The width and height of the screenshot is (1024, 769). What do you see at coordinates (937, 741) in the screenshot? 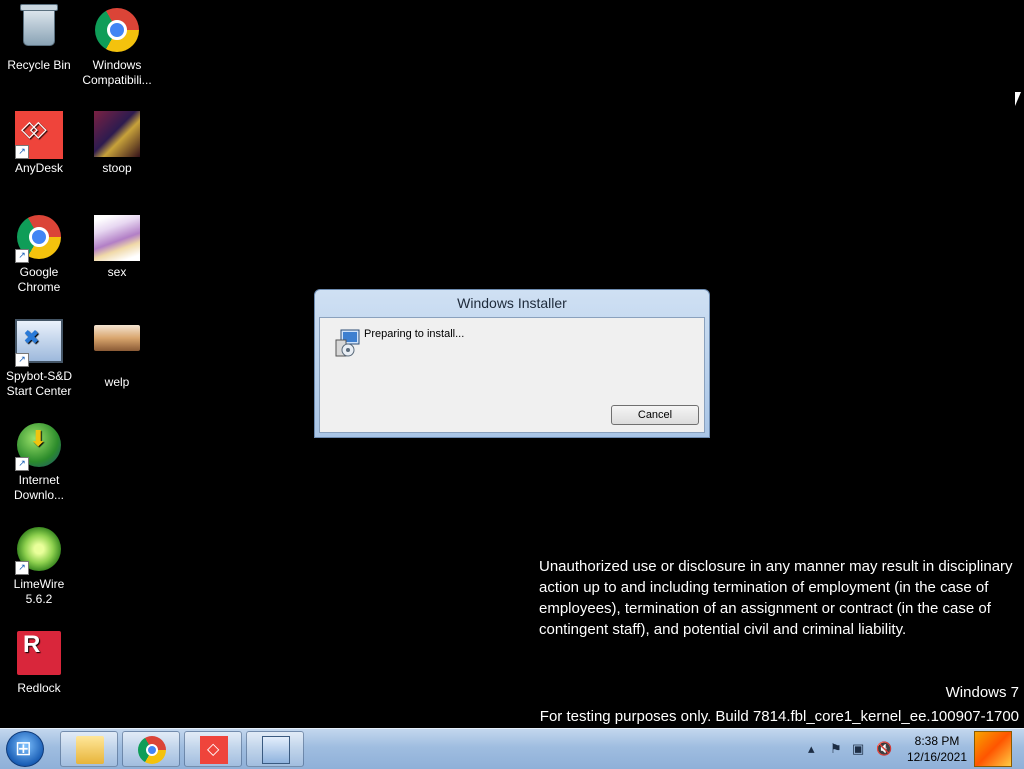
I see `clock-time: 8:38 PM` at bounding box center [937, 741].